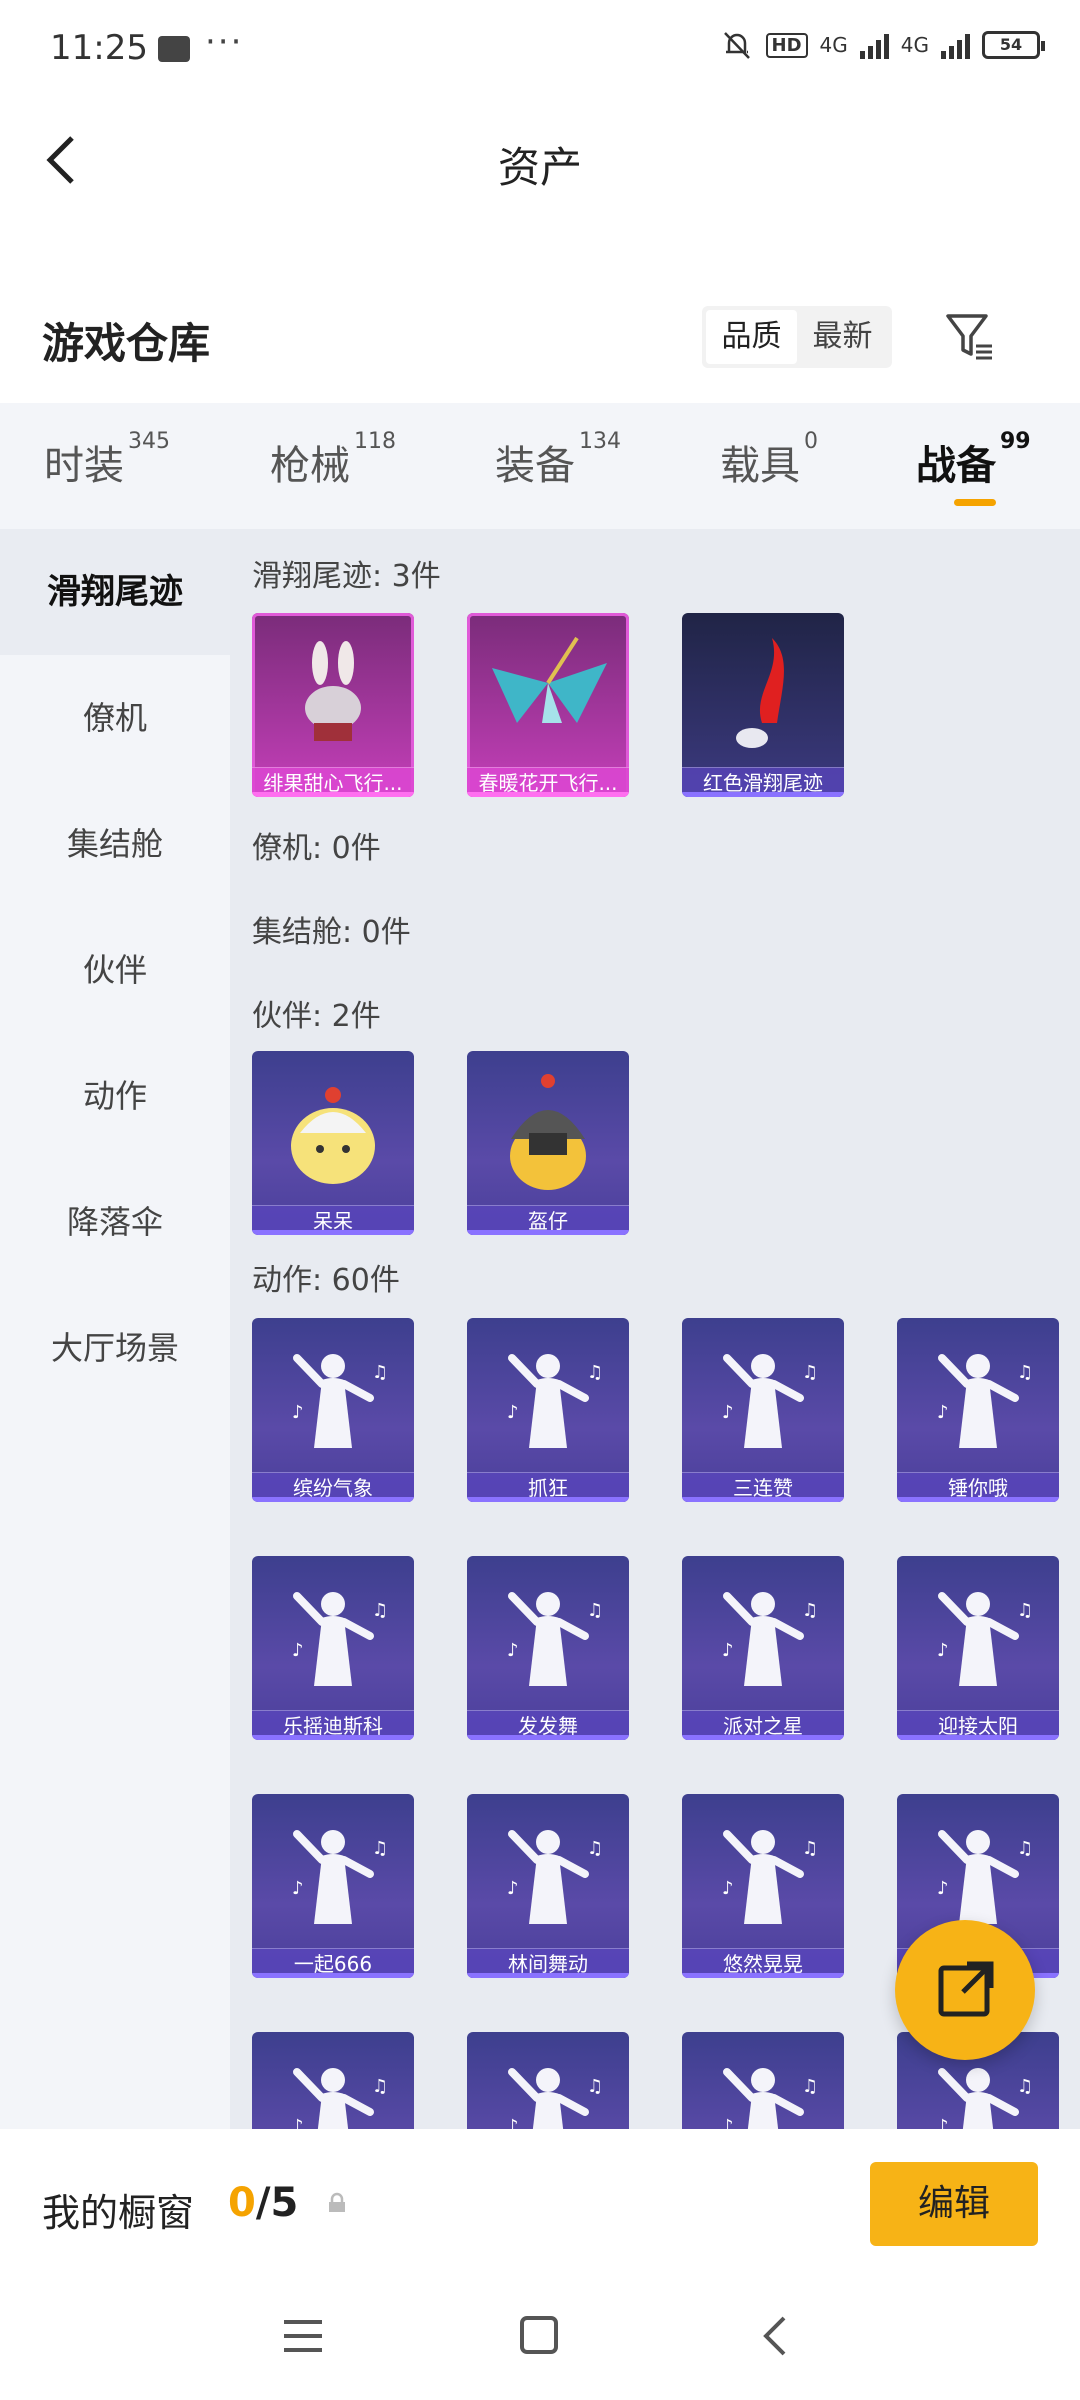 This screenshot has width=1080, height=2400. I want to click on sort-latest-button: 最新, so click(842, 337).